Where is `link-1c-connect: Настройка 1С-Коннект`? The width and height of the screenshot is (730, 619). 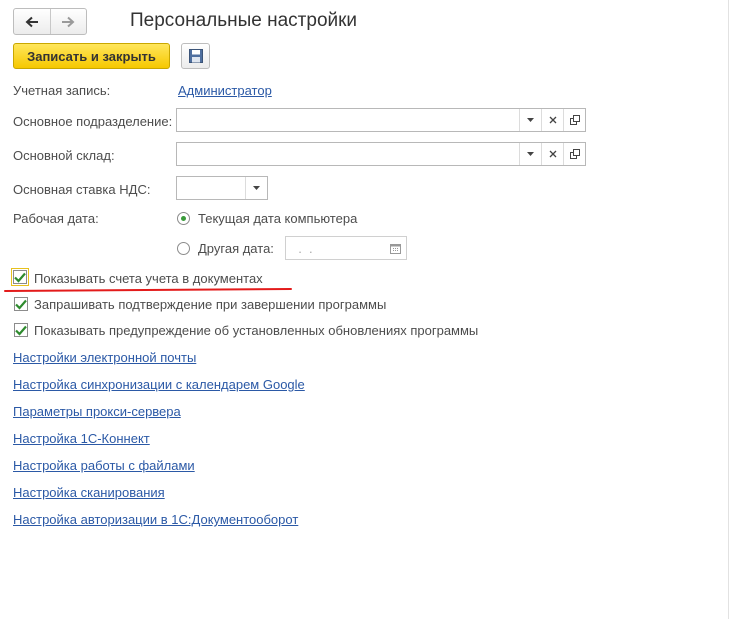 link-1c-connect: Настройка 1С-Коннект is located at coordinates (81, 438).